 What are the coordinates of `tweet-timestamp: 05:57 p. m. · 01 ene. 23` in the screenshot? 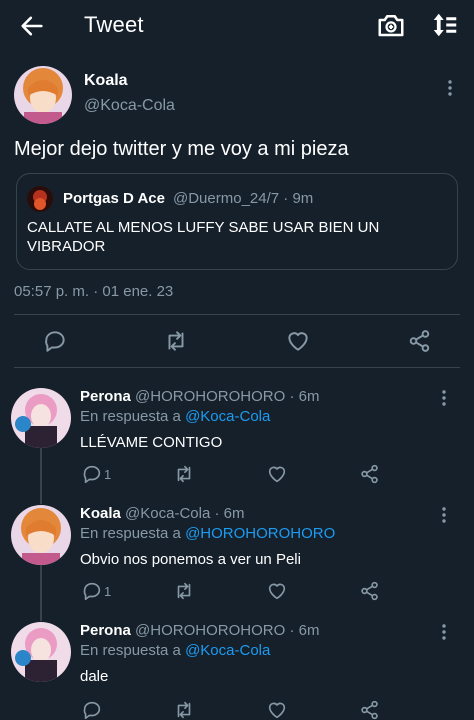 It's located at (94, 291).